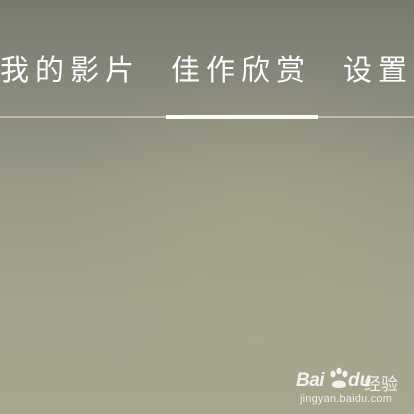 The height and width of the screenshot is (414, 414). What do you see at coordinates (242, 117) in the screenshot?
I see `active-tab-indicator` at bounding box center [242, 117].